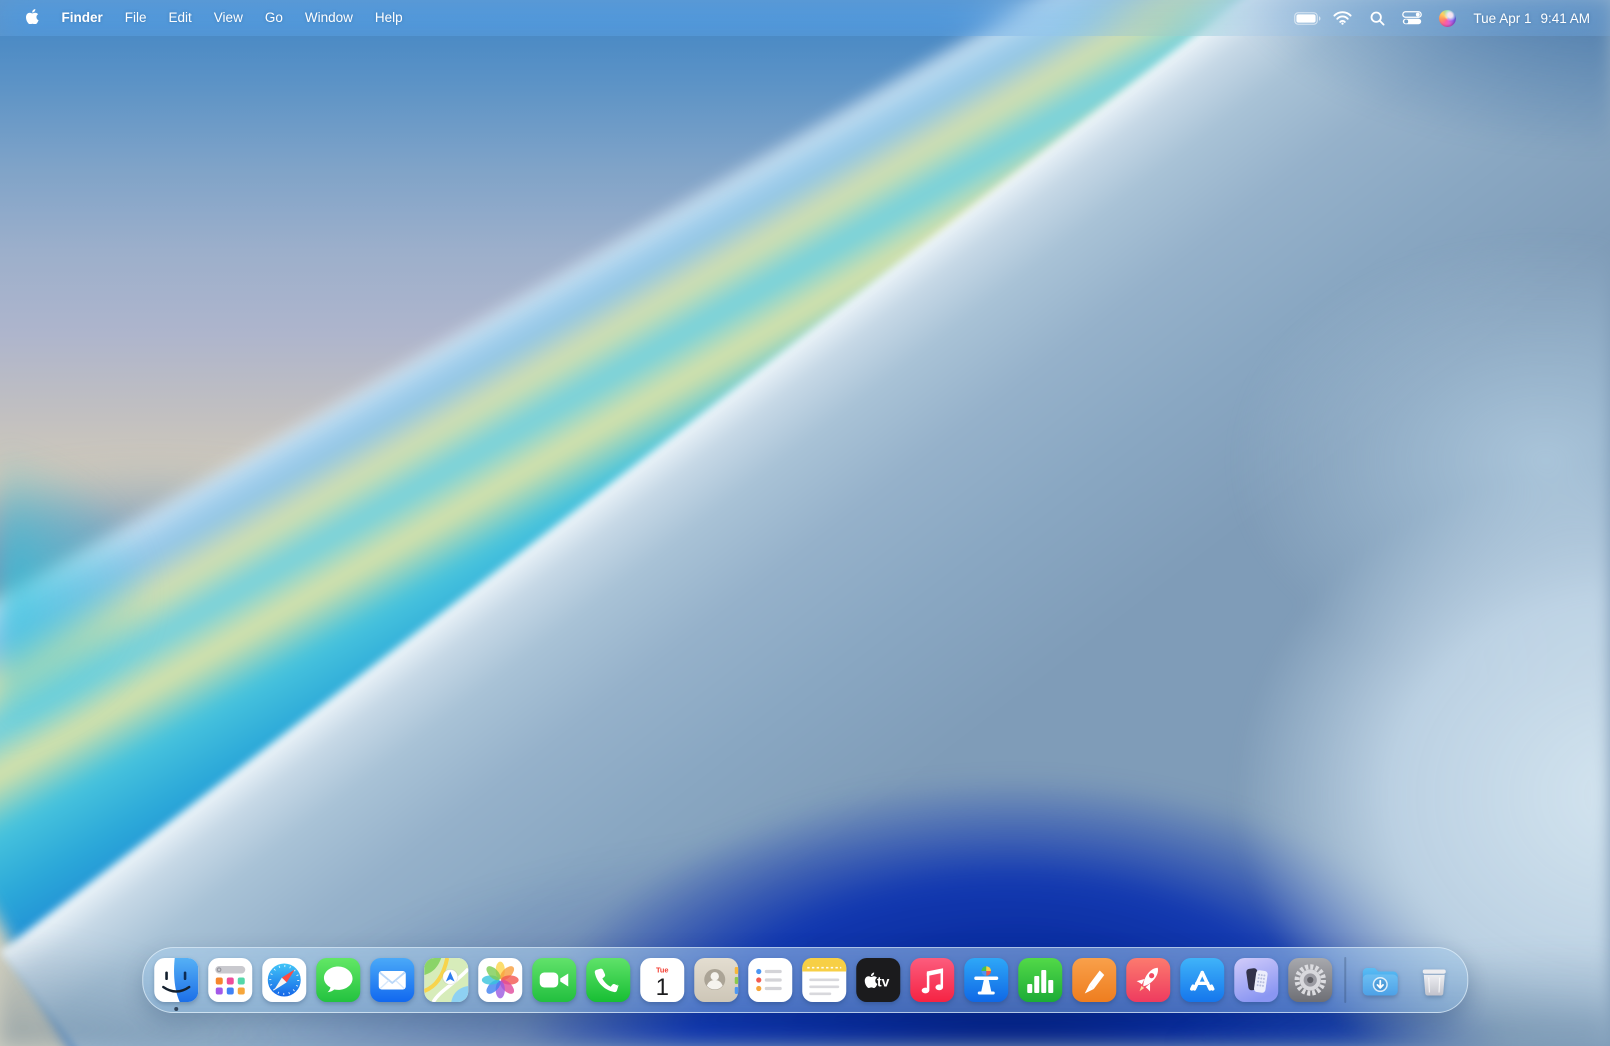 This screenshot has width=1610, height=1046. What do you see at coordinates (662, 987) in the screenshot?
I see `svg-text: 1` at bounding box center [662, 987].